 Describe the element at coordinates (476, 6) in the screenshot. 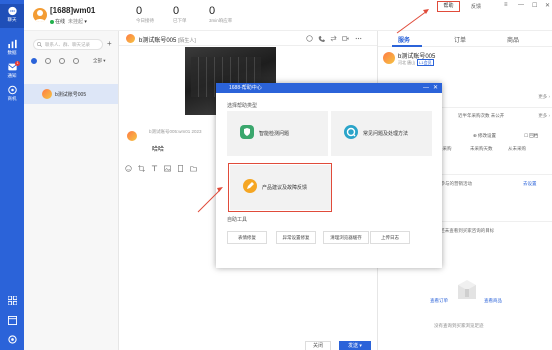

I see `feedback-link: 反馈` at that location.